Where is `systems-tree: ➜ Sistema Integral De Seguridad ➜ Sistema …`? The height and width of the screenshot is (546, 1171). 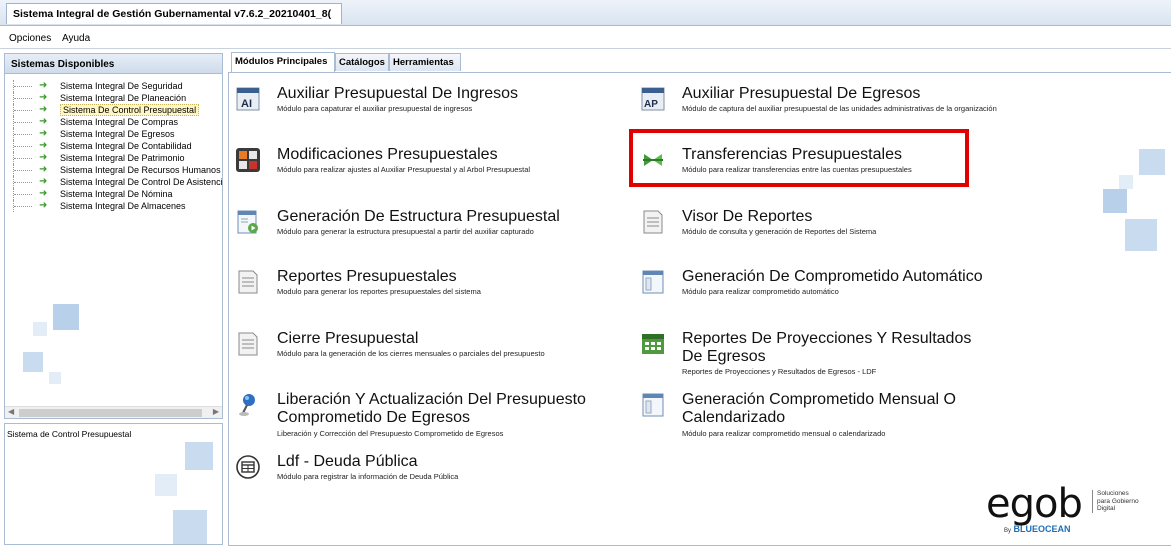 systems-tree: ➜ Sistema Integral De Seguridad ➜ Sistema … is located at coordinates (113, 143).